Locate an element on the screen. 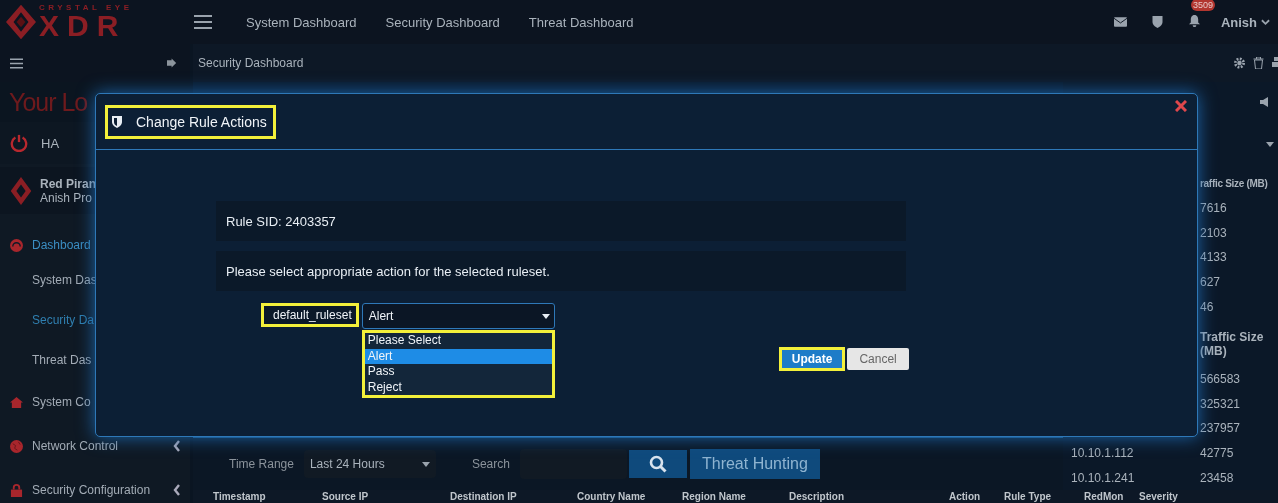 This screenshot has width=1278, height=503. search-button is located at coordinates (657, 464).